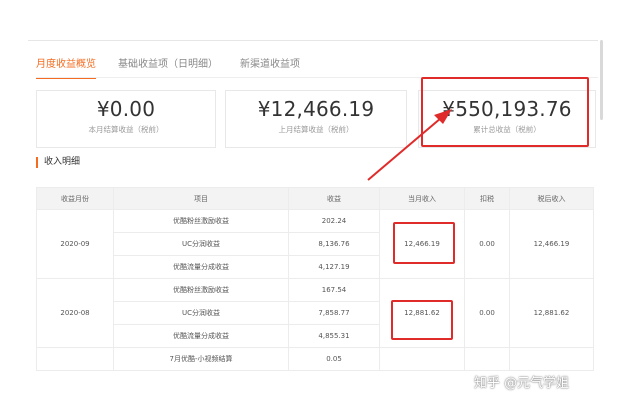  I want to click on arrow-shaft, so click(404, 149).